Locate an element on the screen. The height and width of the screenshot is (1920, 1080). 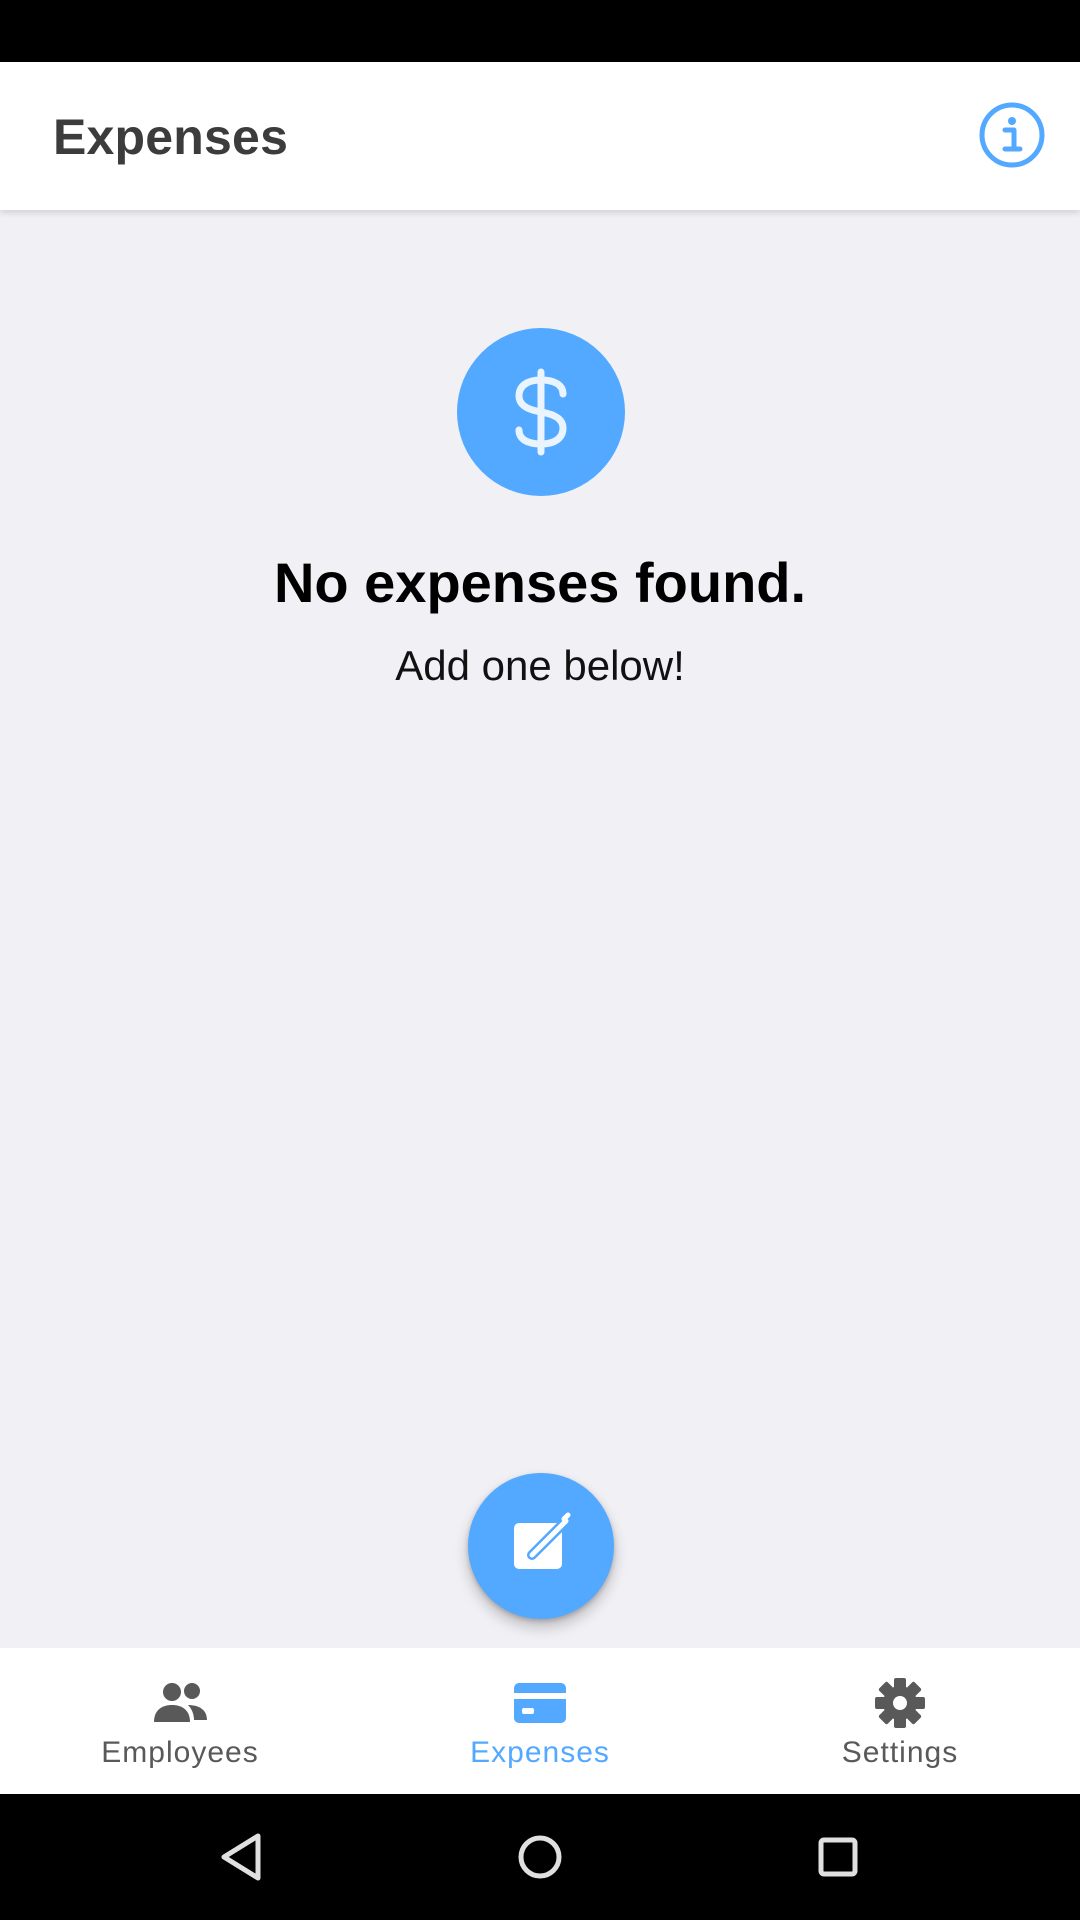
recents-square-icon is located at coordinates (838, 1857).